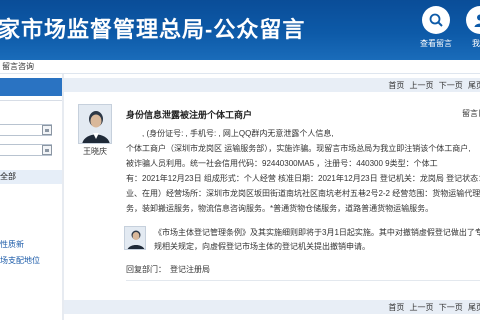  What do you see at coordinates (95, 151) in the screenshot?
I see `author-name: 王晓庆` at bounding box center [95, 151].